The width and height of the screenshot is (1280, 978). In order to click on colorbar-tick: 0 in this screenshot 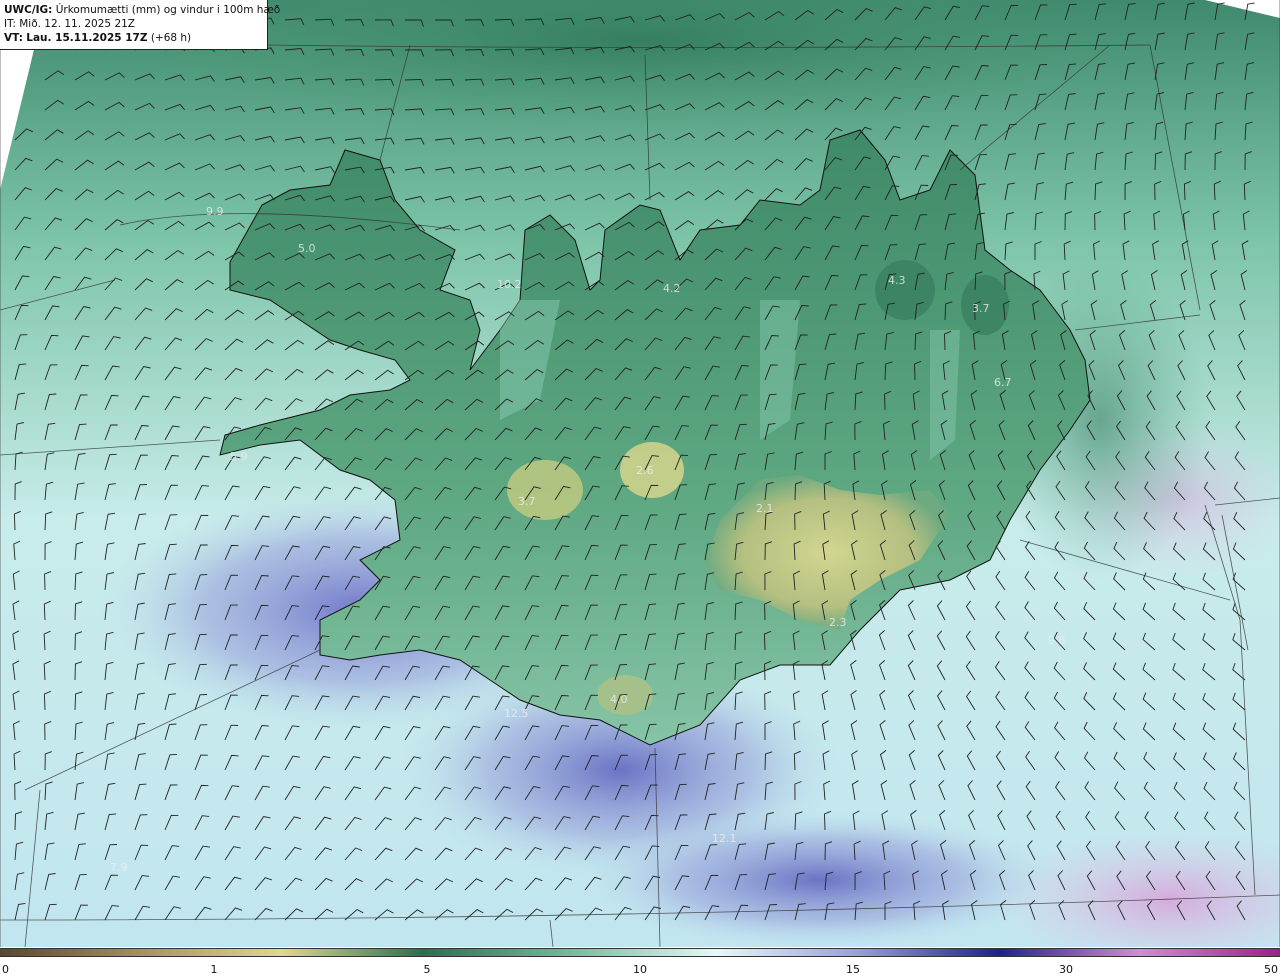, I will do `click(5, 969)`.